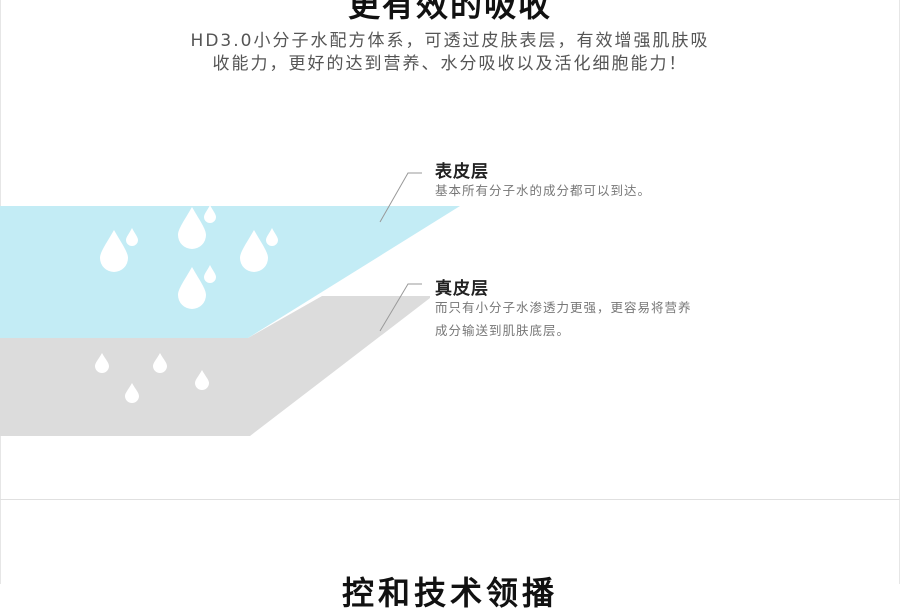  I want to click on epidermis-desc: 基本所有分子水的成分都可以到达。, so click(543, 190).